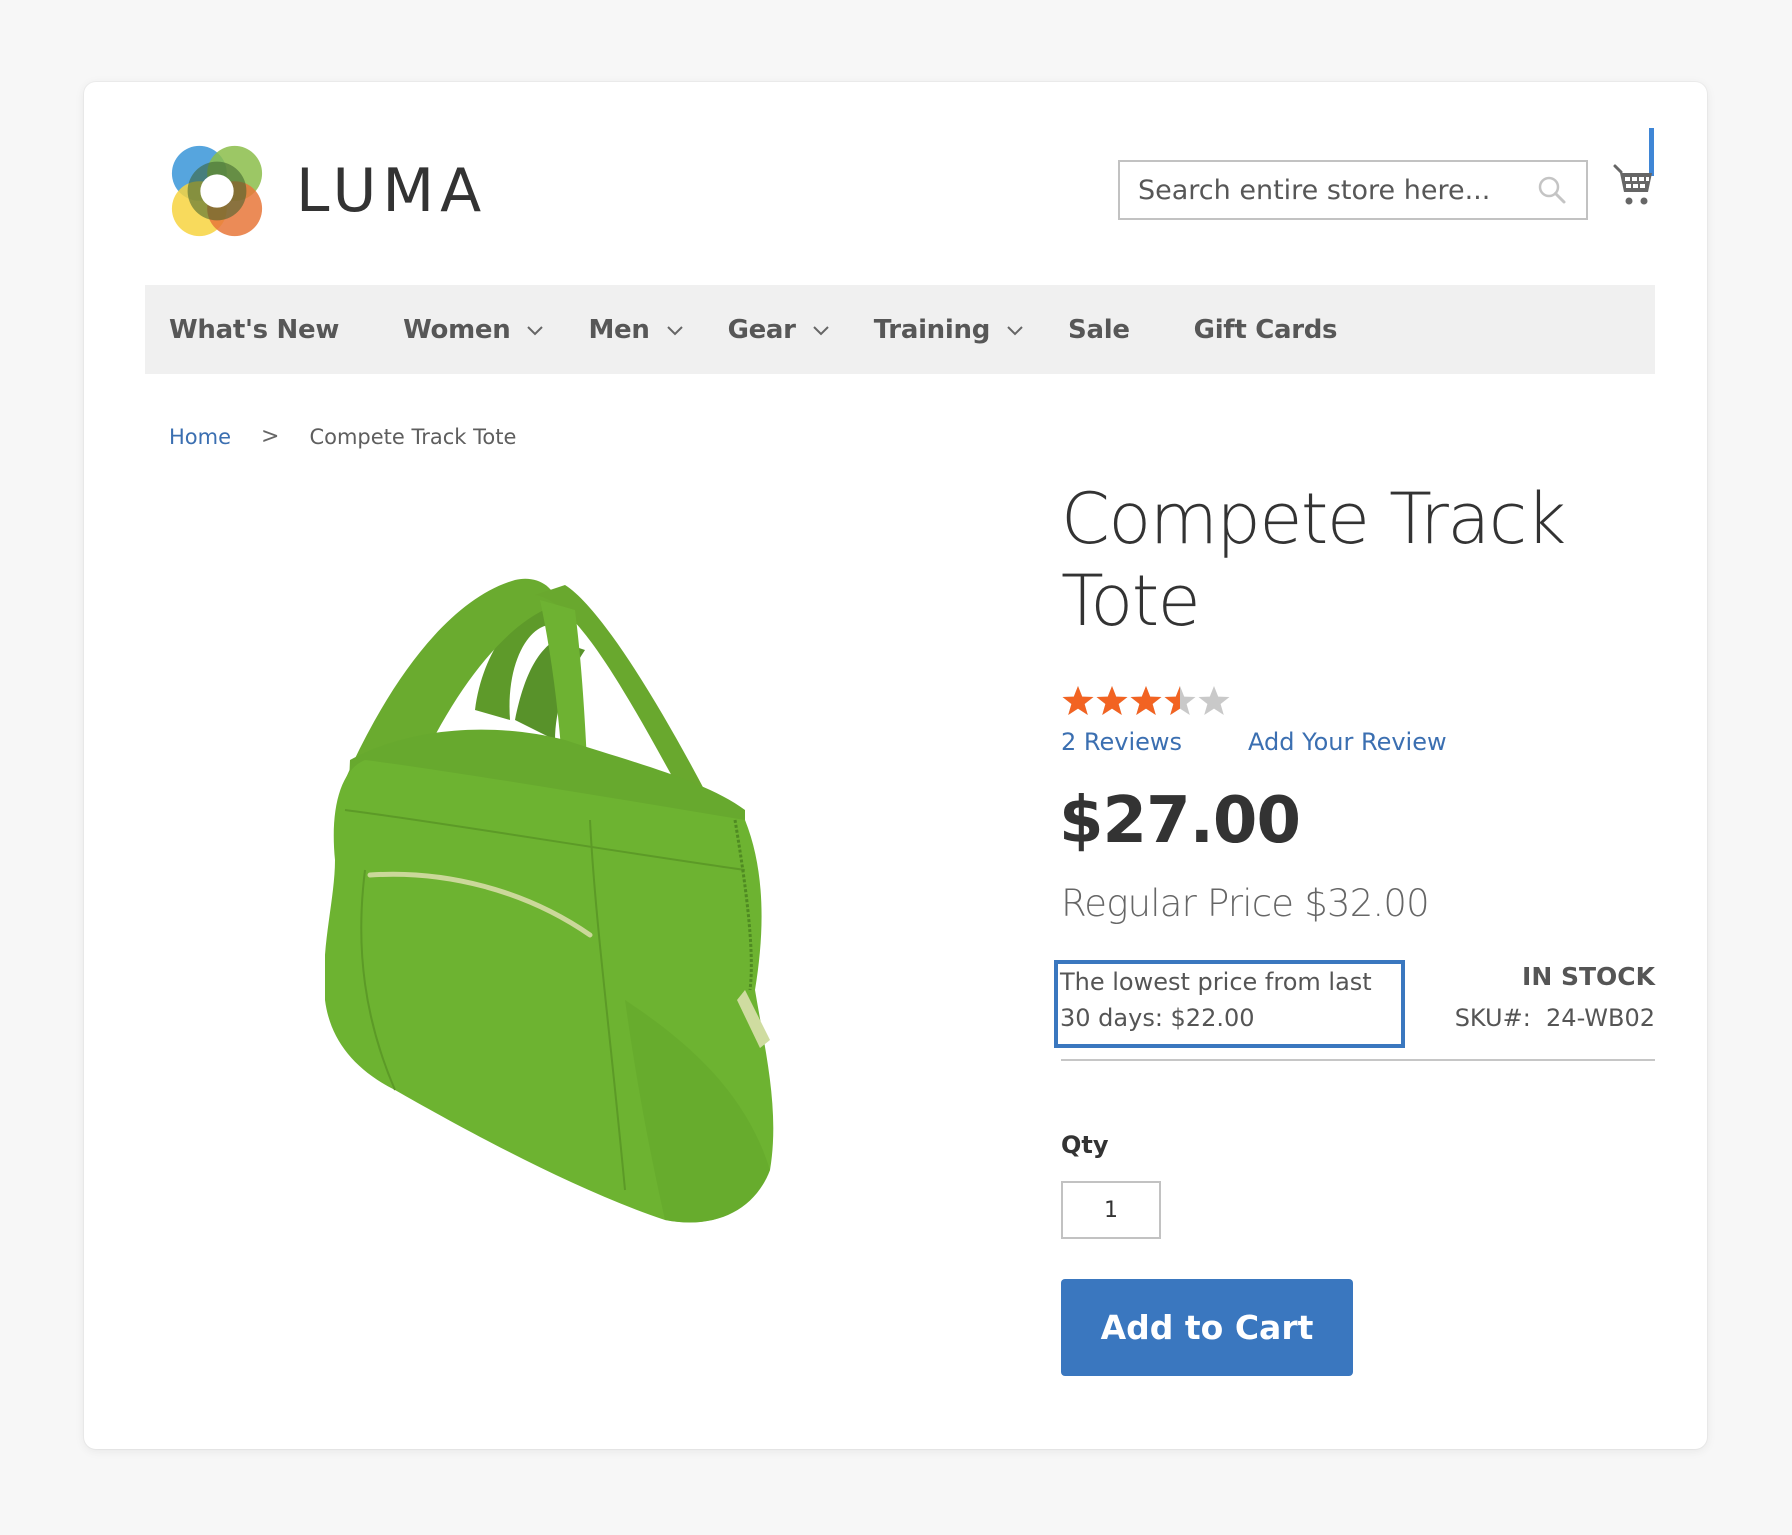 The height and width of the screenshot is (1535, 1792). Describe the element at coordinates (1085, 1145) in the screenshot. I see `qty-label: Qty` at that location.